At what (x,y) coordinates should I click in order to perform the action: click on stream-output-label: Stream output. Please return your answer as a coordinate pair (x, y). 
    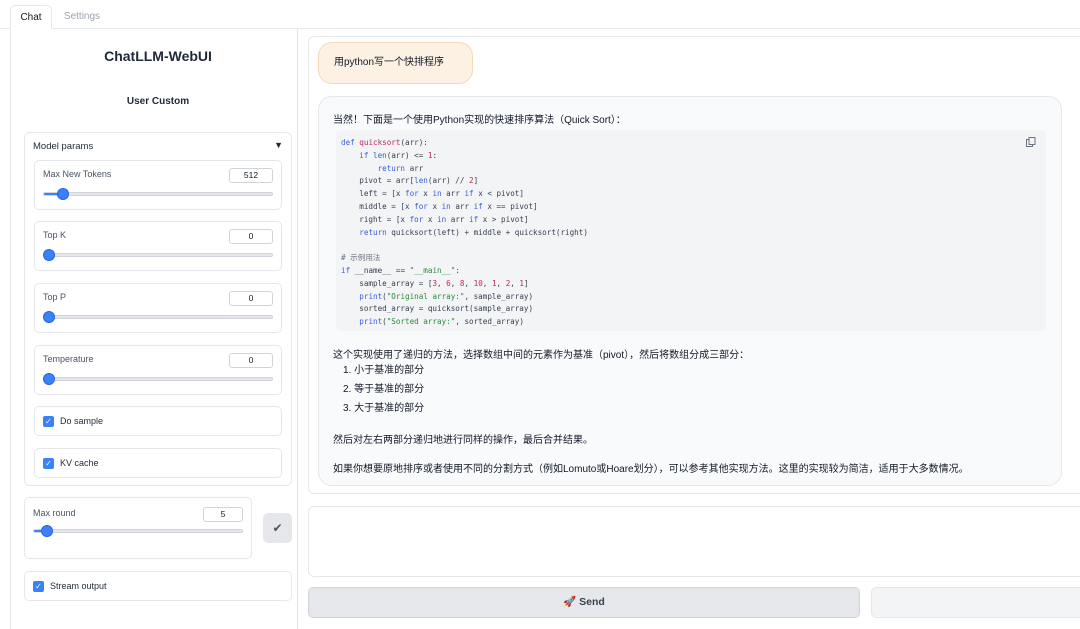
    Looking at the image, I should click on (78, 586).